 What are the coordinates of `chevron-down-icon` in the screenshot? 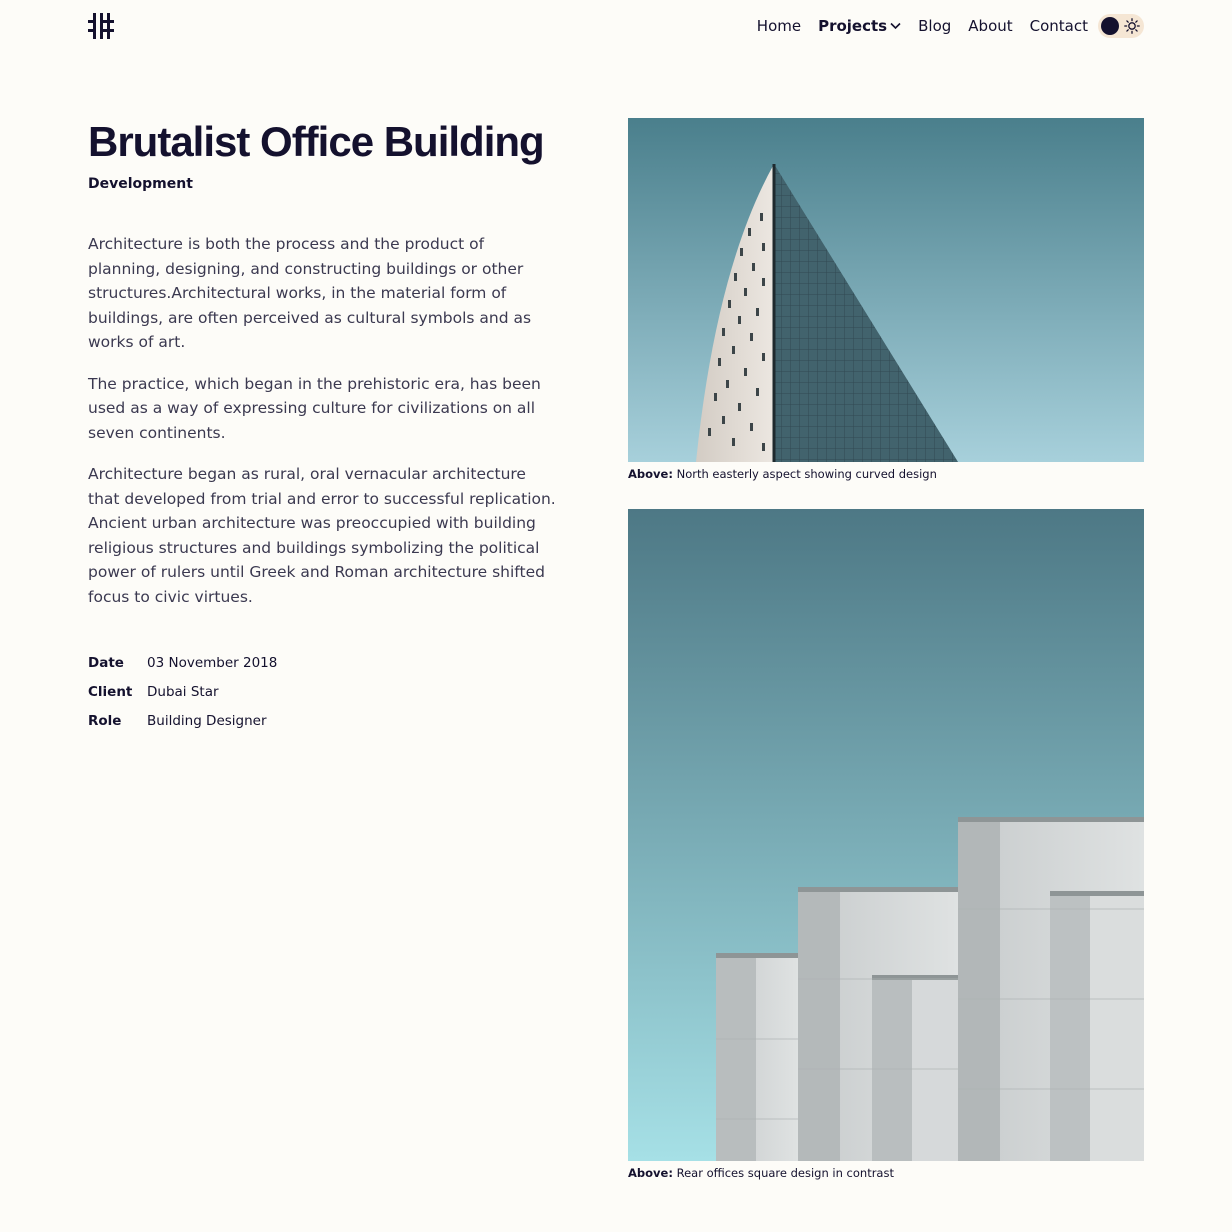 It's located at (895, 26).